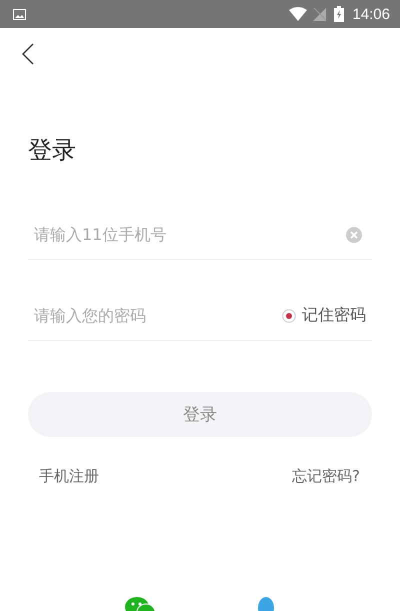  Describe the element at coordinates (371, 14) in the screenshot. I see `status-time: 14:06` at that location.